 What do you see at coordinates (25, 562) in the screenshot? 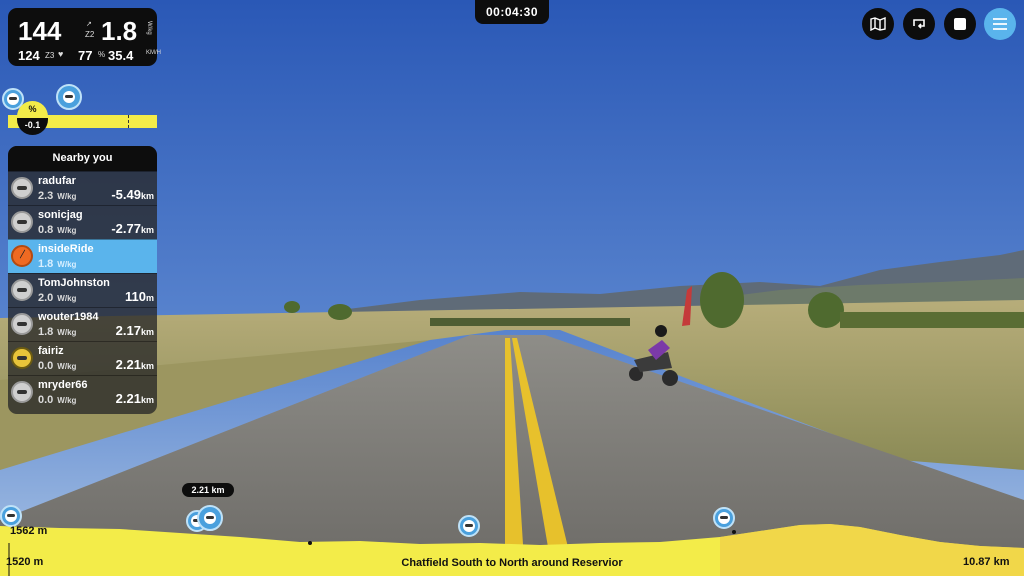
I see `min-elevation-label: 1520 m` at bounding box center [25, 562].